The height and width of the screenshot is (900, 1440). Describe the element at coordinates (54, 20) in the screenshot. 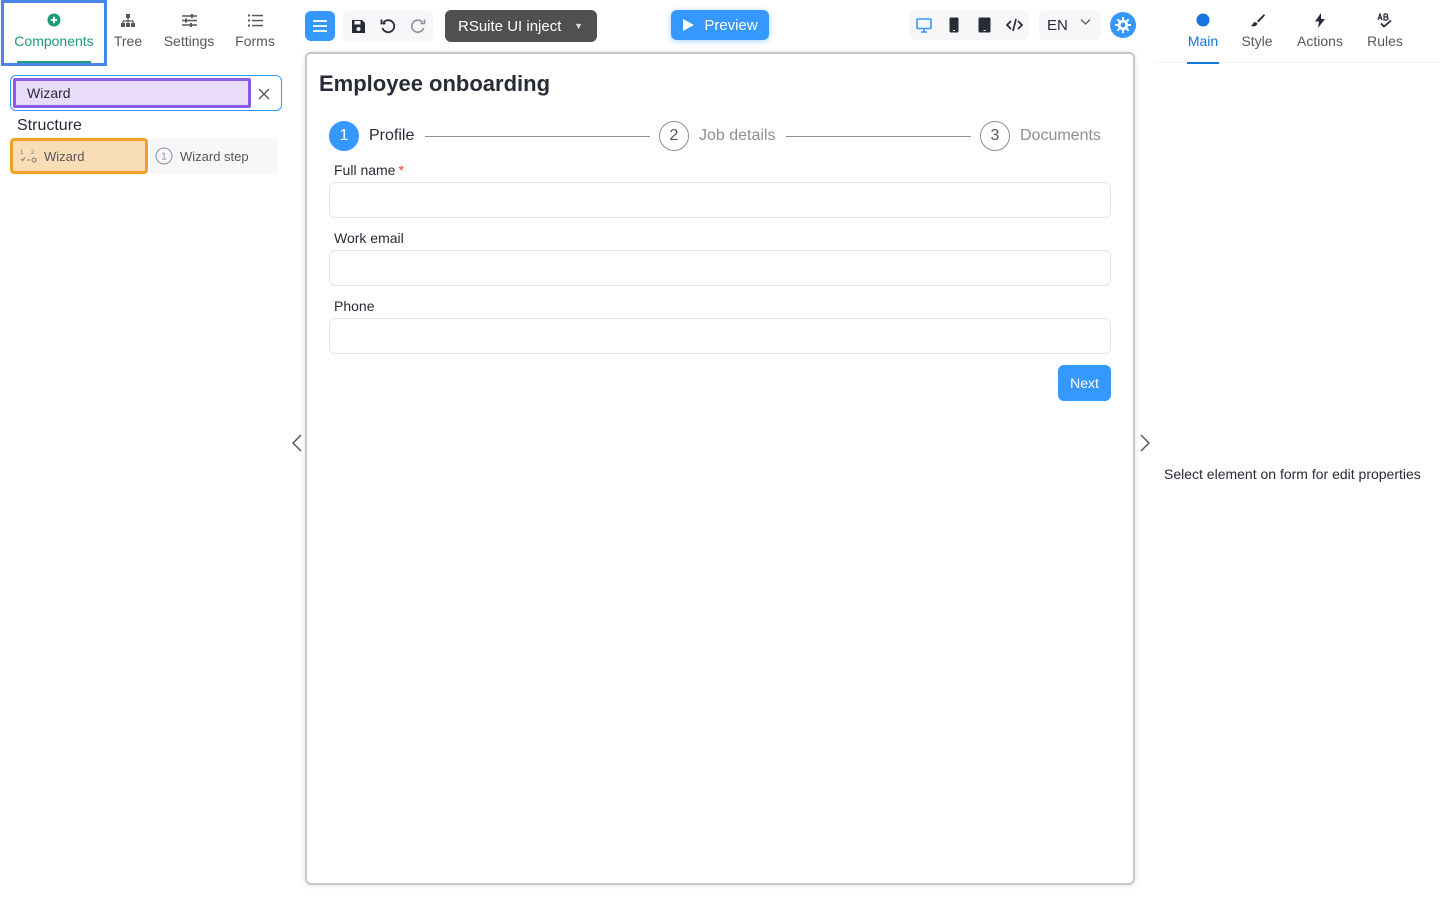

I see `plus-circle-icon` at that location.